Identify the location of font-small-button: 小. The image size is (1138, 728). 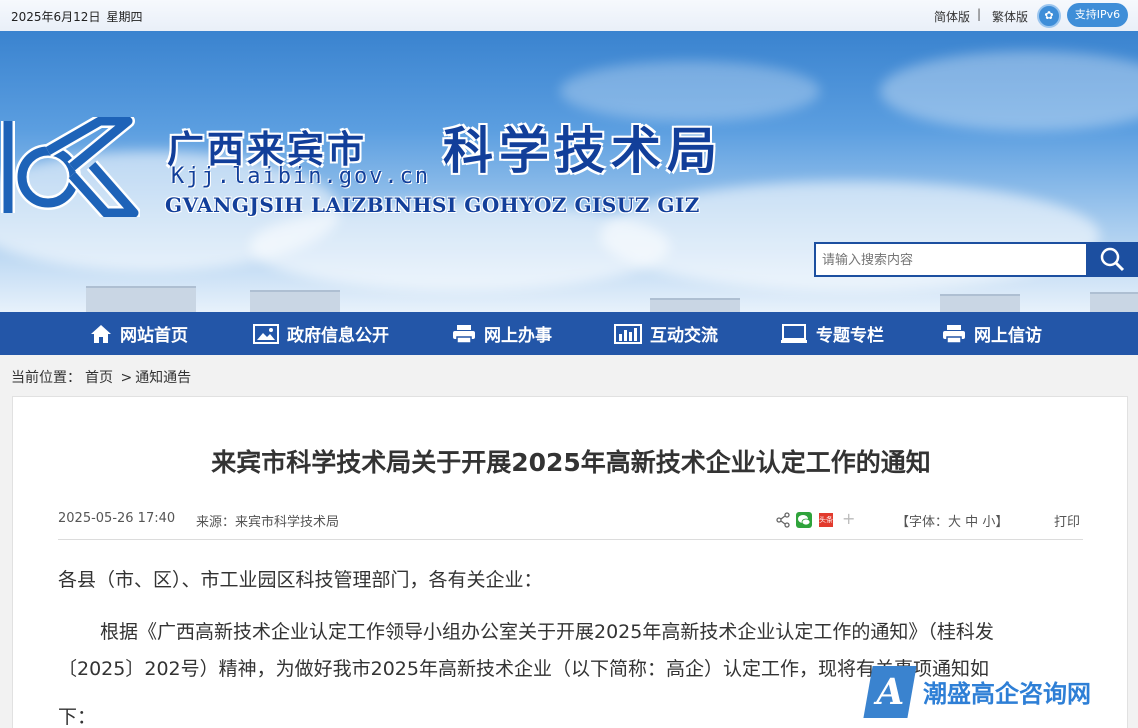
(988, 522).